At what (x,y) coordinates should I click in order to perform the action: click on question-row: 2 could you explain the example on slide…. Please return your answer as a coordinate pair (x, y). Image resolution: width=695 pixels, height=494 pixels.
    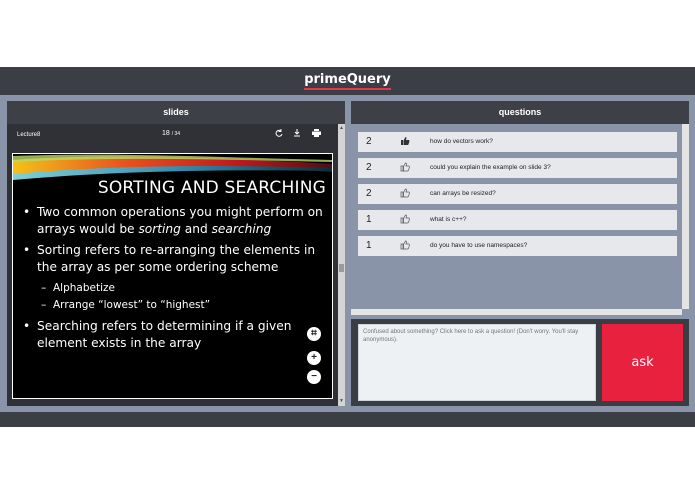
    Looking at the image, I should click on (517, 168).